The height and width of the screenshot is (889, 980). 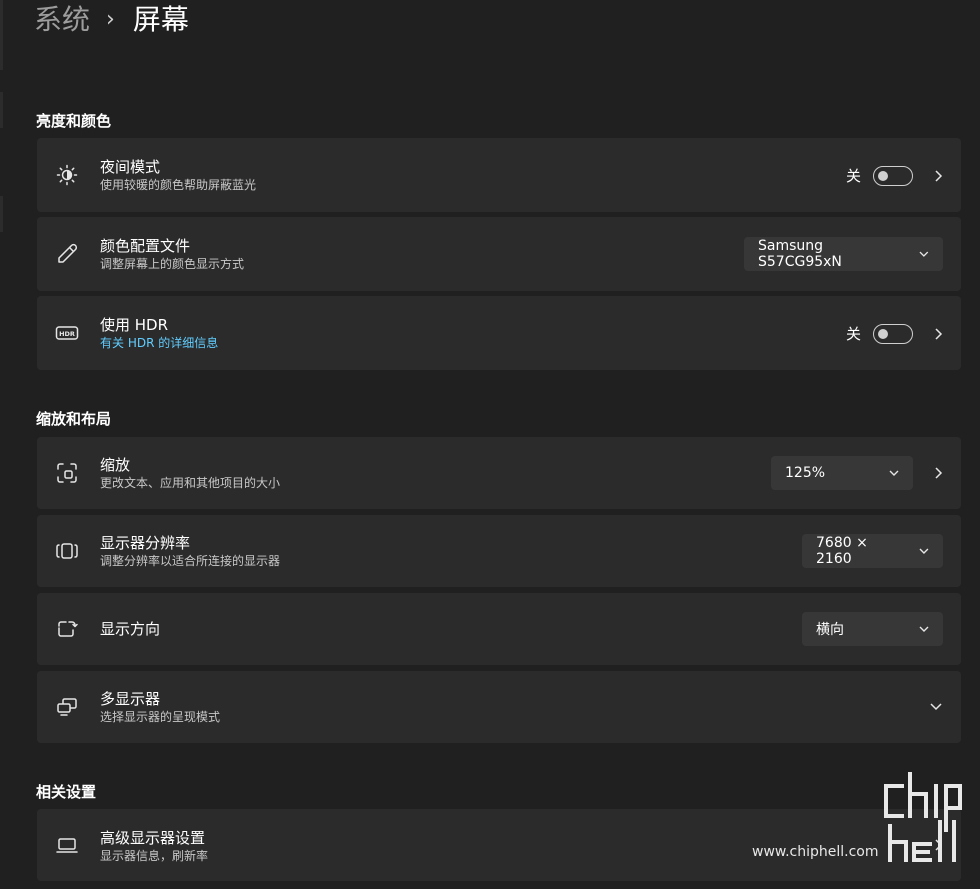 What do you see at coordinates (190, 561) in the screenshot?
I see `resolution-subtitle: 调整分辨率以适合所连接的显示器` at bounding box center [190, 561].